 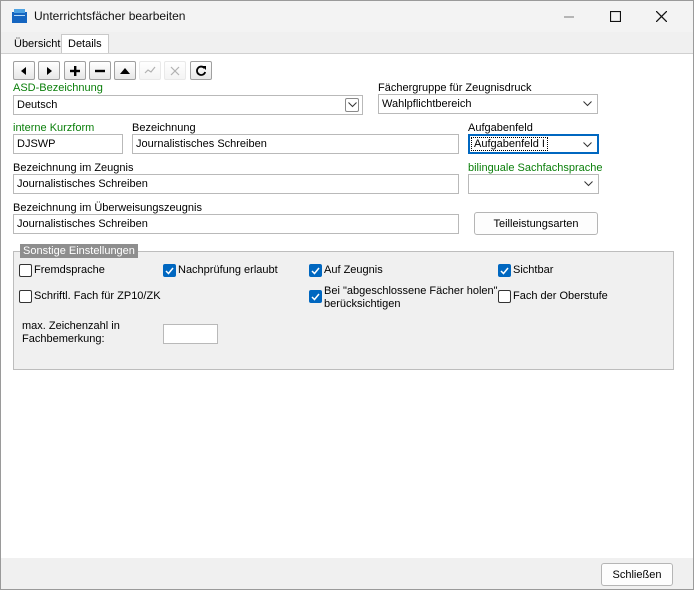 I want to click on minus-icon, so click(x=100, y=70).